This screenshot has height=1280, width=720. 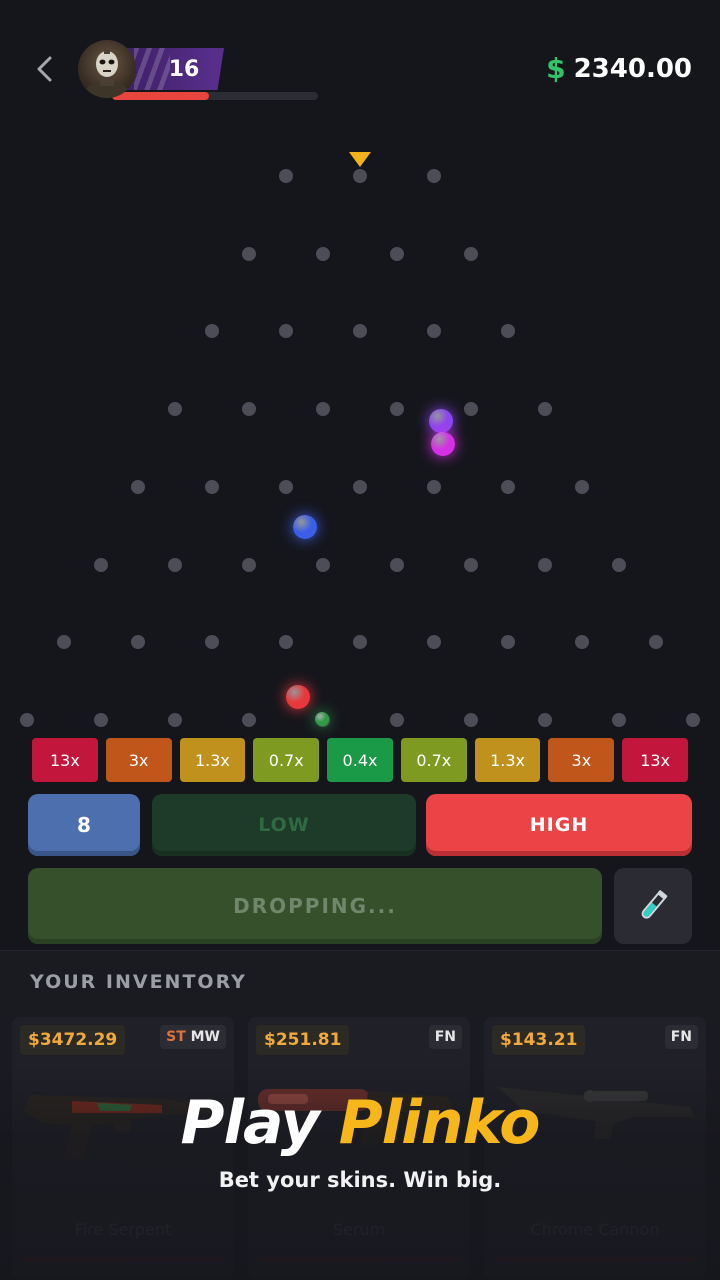 I want to click on back-button, so click(x=45, y=69).